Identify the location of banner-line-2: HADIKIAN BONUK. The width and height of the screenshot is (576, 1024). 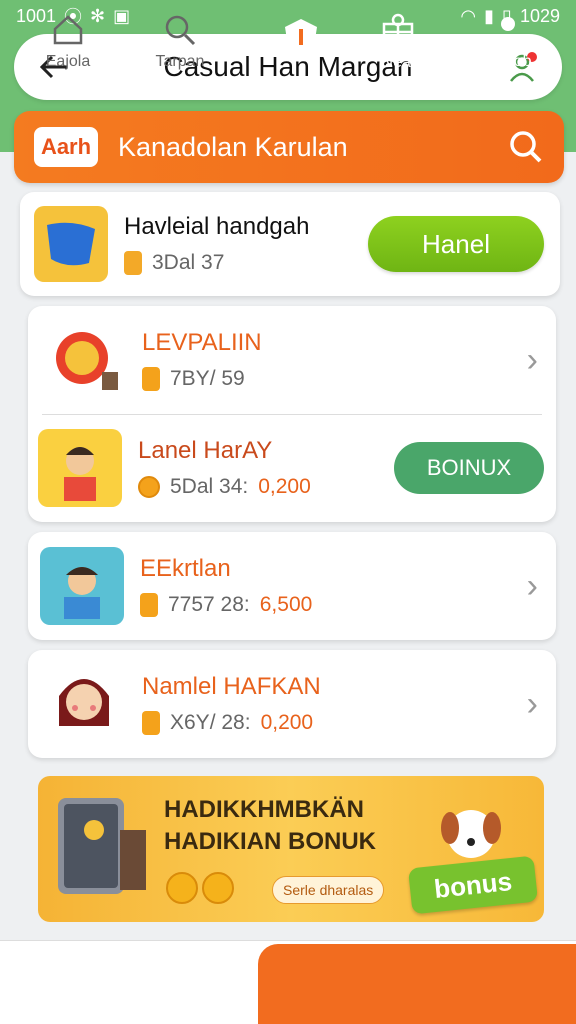
(270, 841).